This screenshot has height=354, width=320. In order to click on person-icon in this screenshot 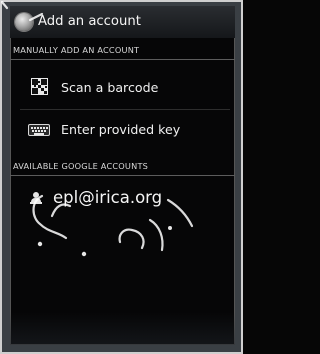, I will do `click(36, 198)`.